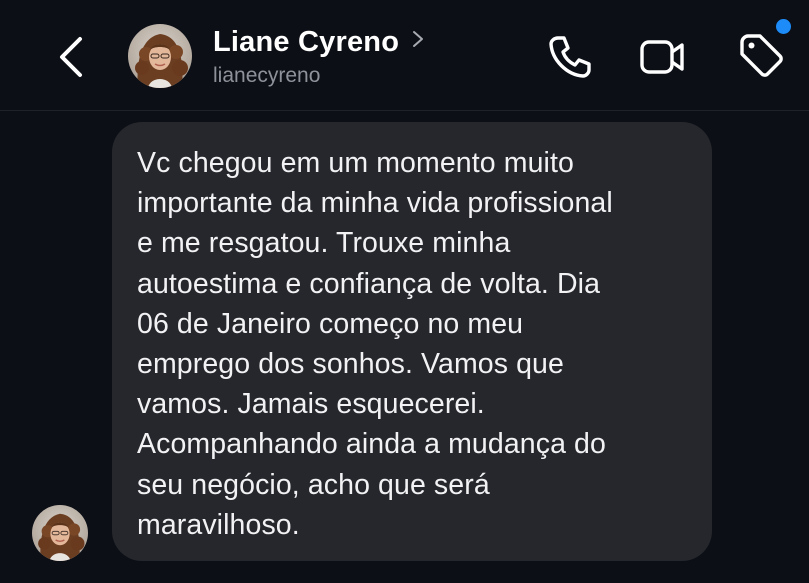  Describe the element at coordinates (783, 26) in the screenshot. I see `notification-dot` at that location.